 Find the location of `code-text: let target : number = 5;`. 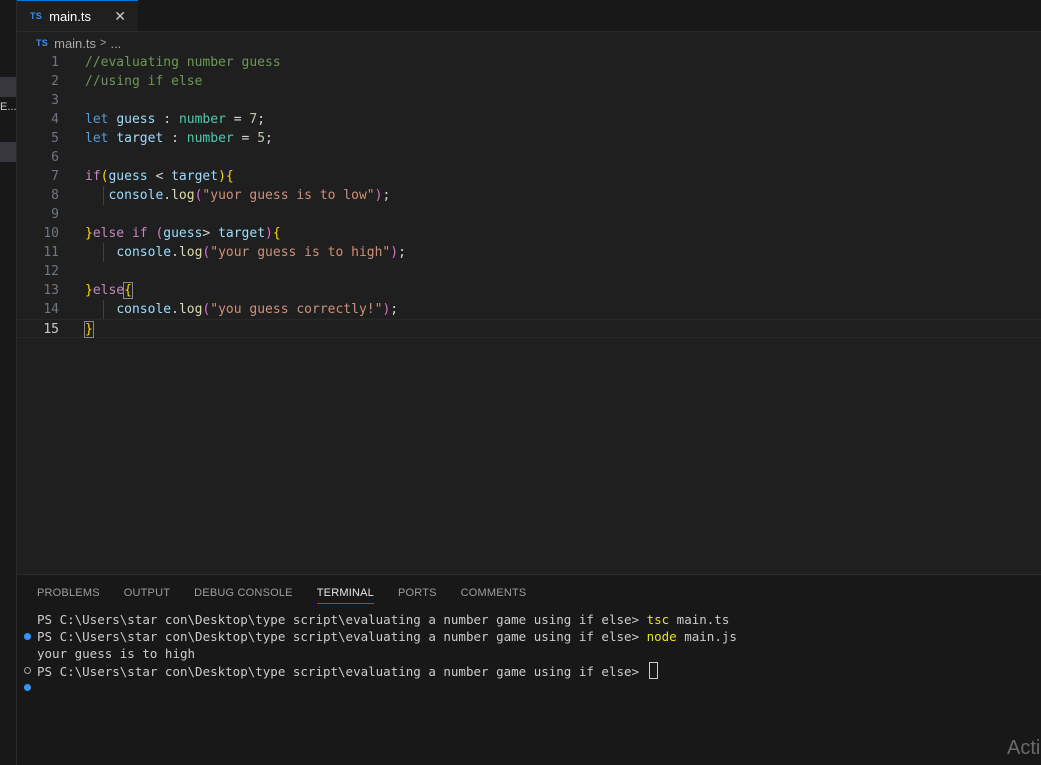

code-text: let target : number = 5; is located at coordinates (179, 138).